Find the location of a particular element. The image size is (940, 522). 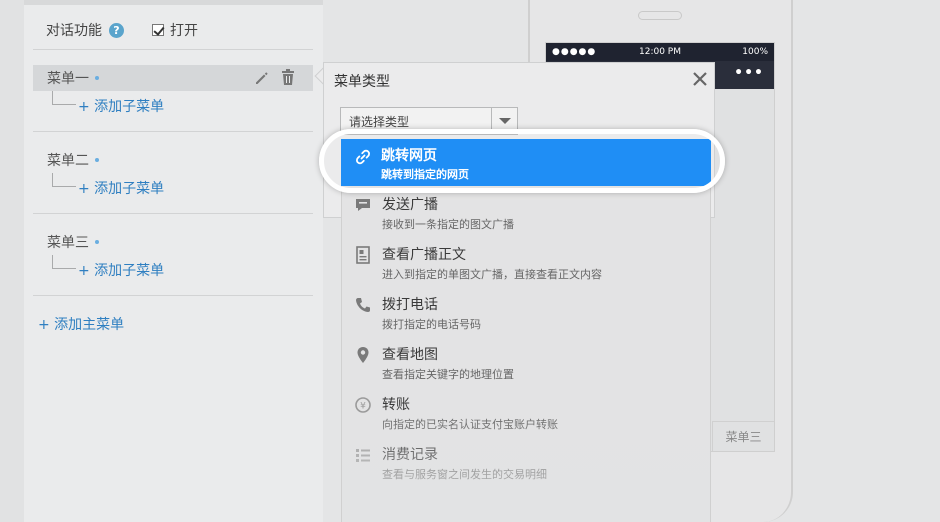

edit-icon is located at coordinates (261, 78).